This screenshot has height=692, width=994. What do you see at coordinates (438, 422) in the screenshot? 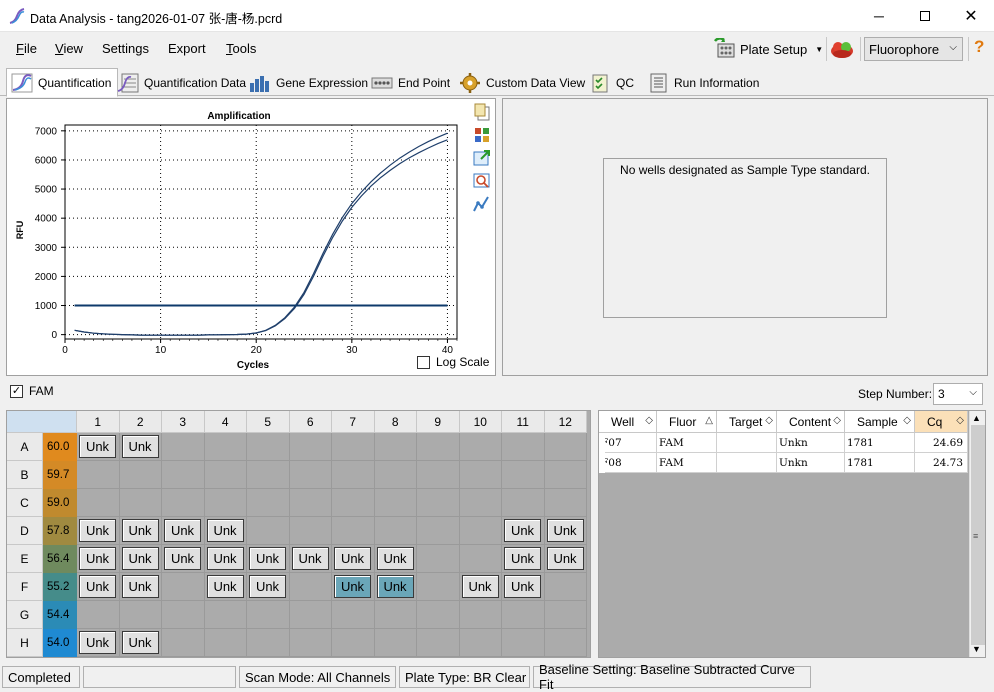
I see `plate-column-header: 9` at bounding box center [438, 422].